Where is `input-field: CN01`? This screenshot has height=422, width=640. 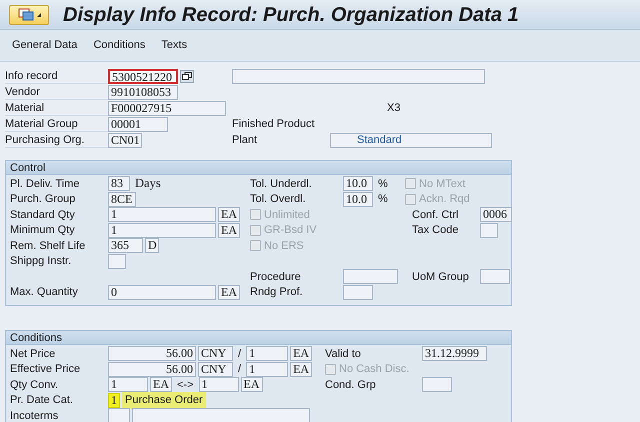 input-field: CN01 is located at coordinates (125, 140).